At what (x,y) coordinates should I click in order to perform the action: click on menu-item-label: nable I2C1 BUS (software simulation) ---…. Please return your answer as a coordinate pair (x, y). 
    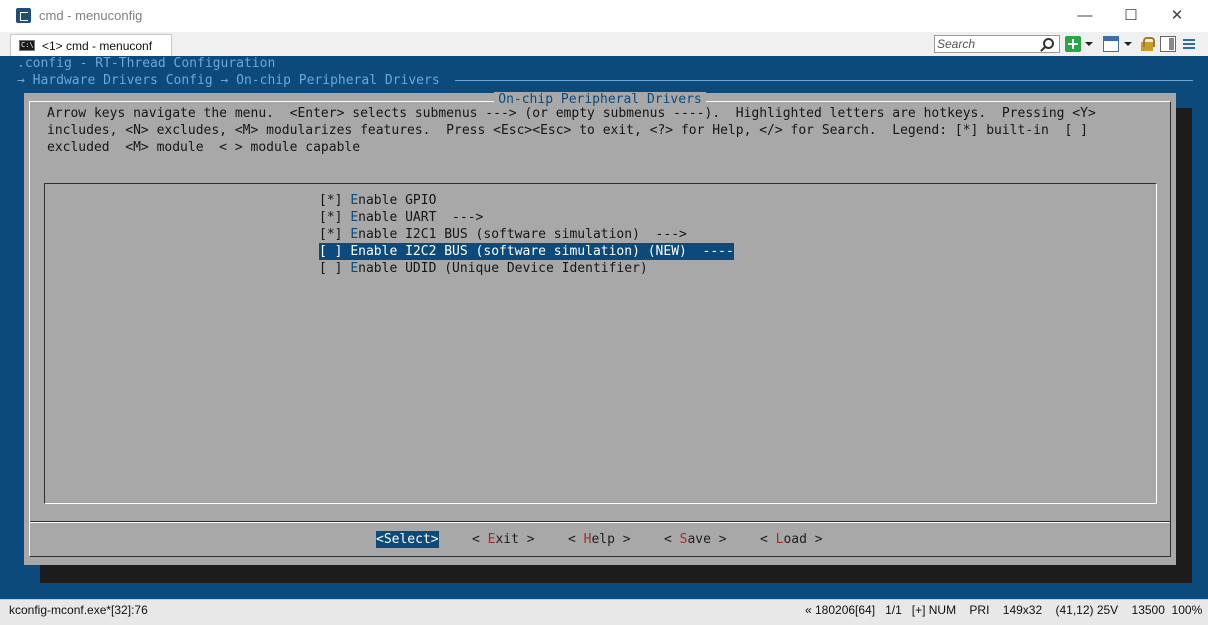
    Looking at the image, I should click on (522, 234).